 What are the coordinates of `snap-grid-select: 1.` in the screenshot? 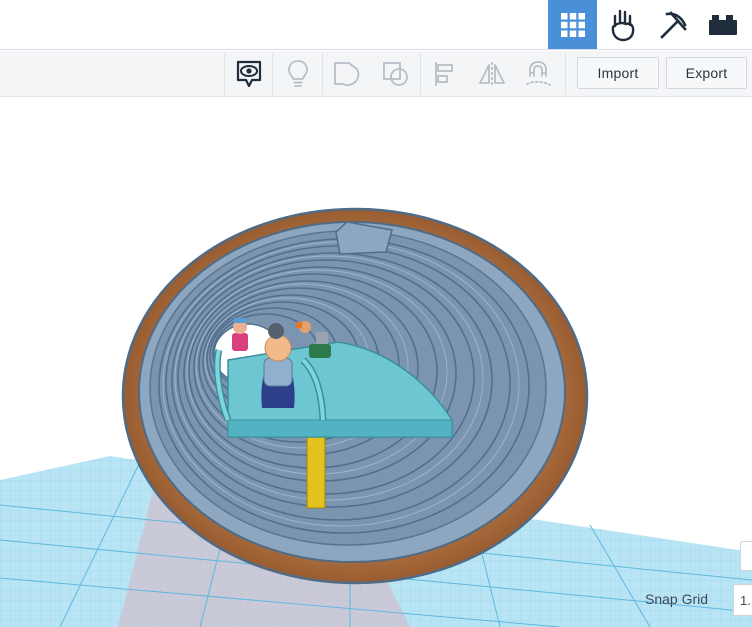 It's located at (742, 600).